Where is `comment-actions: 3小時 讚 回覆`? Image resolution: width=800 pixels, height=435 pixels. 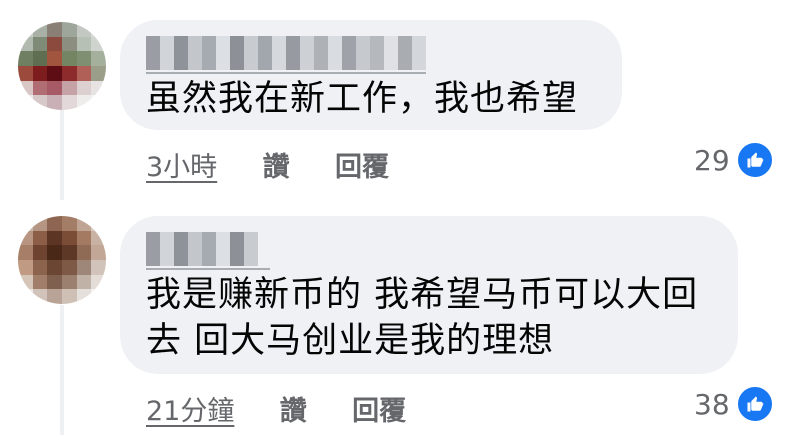 comment-actions: 3小時 讚 回覆 is located at coordinates (285, 164).